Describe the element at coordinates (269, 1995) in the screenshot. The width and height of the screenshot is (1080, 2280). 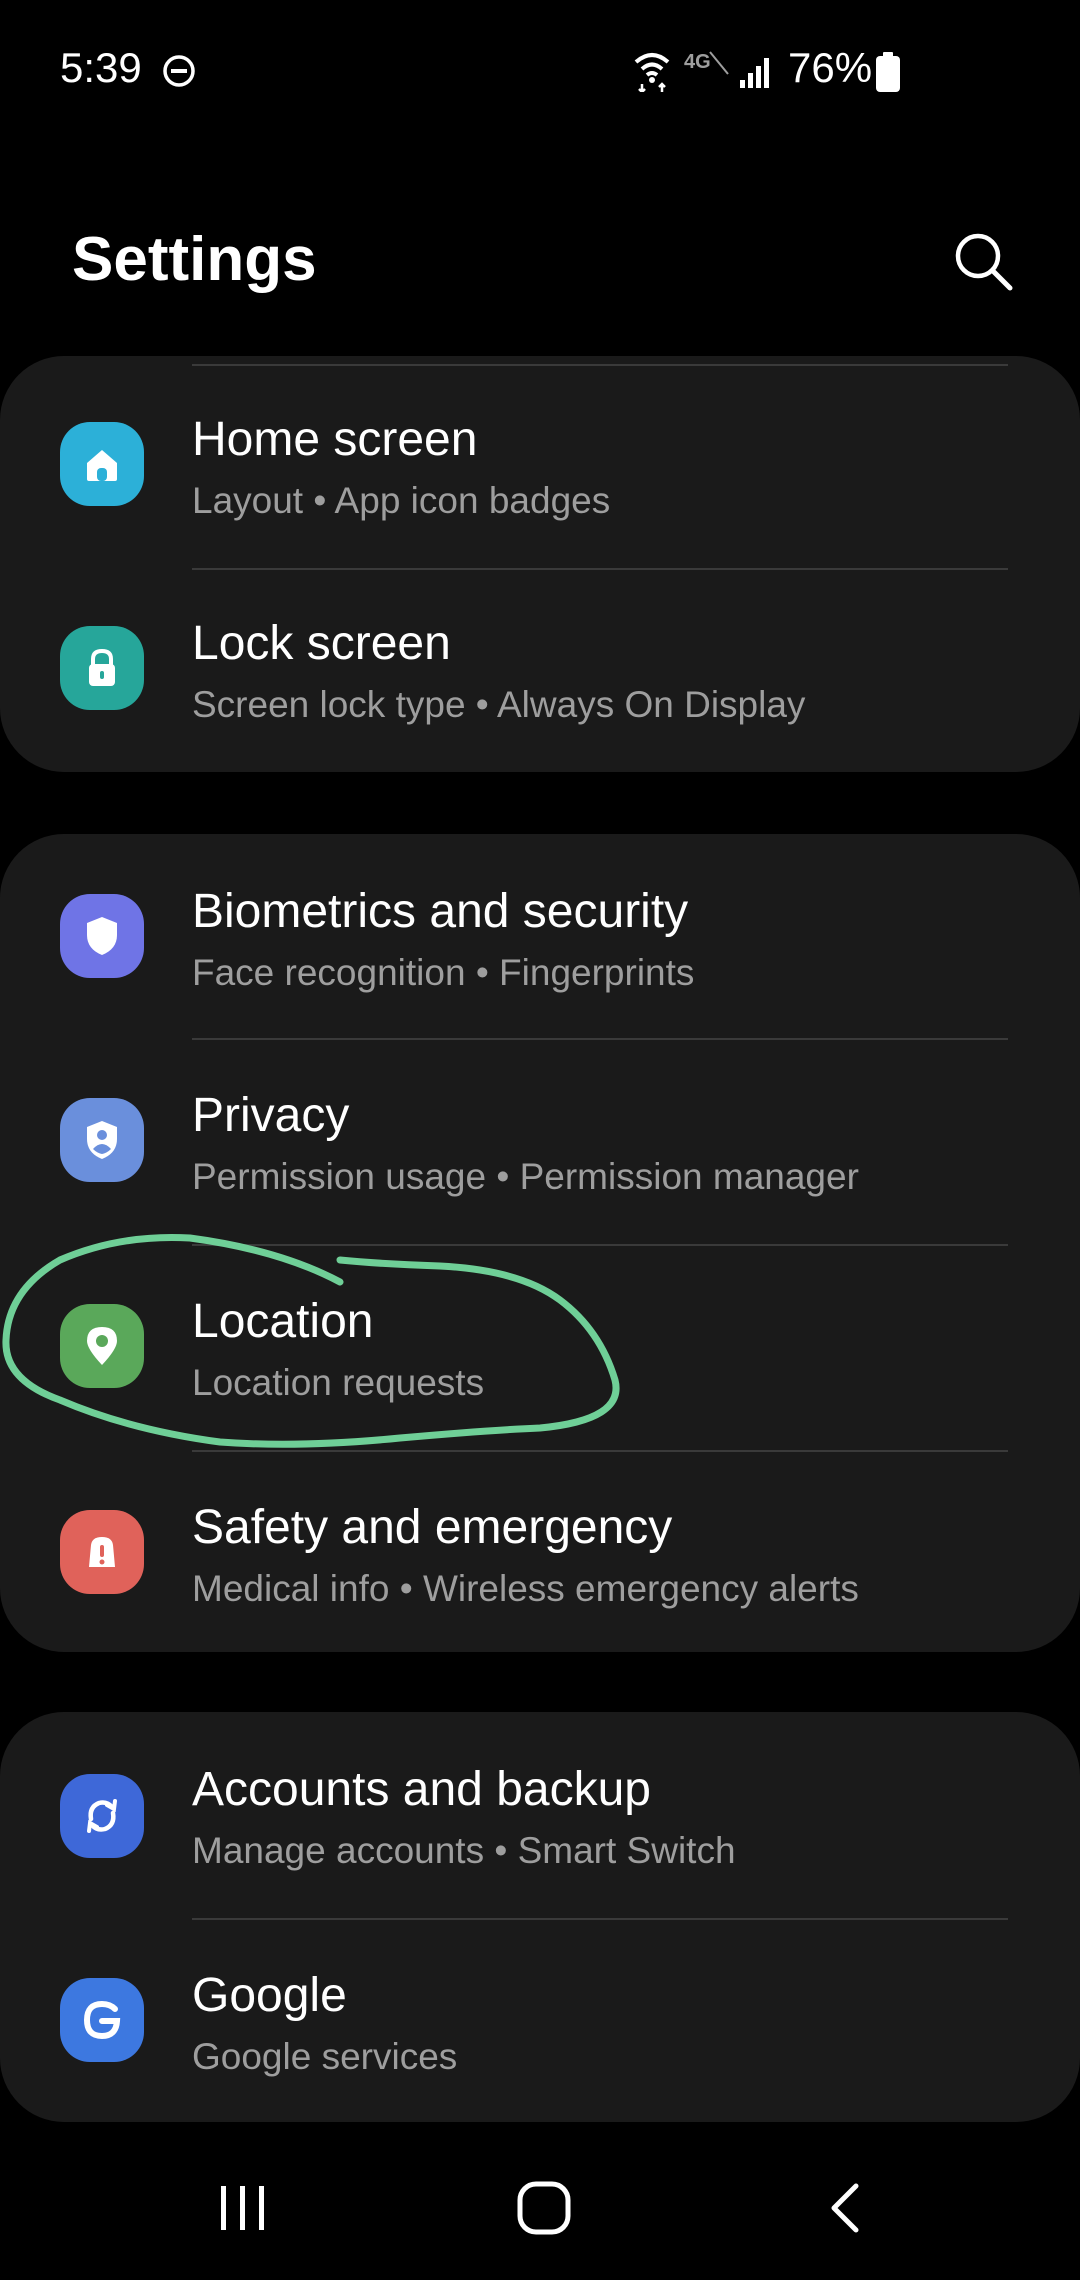
I see `settings-item-title: Google` at that location.